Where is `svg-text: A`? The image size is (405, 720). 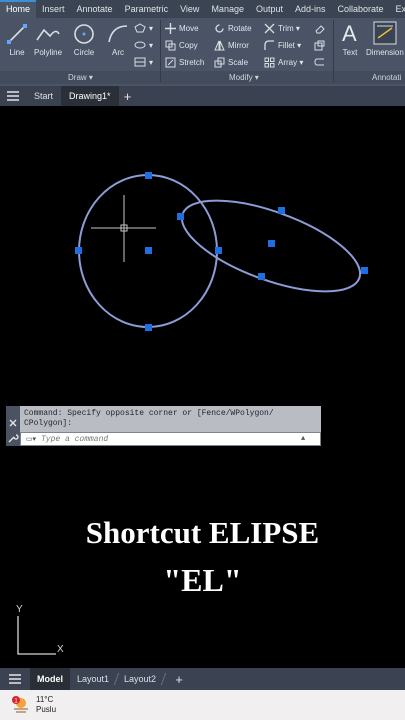 svg-text: A is located at coordinates (349, 33).